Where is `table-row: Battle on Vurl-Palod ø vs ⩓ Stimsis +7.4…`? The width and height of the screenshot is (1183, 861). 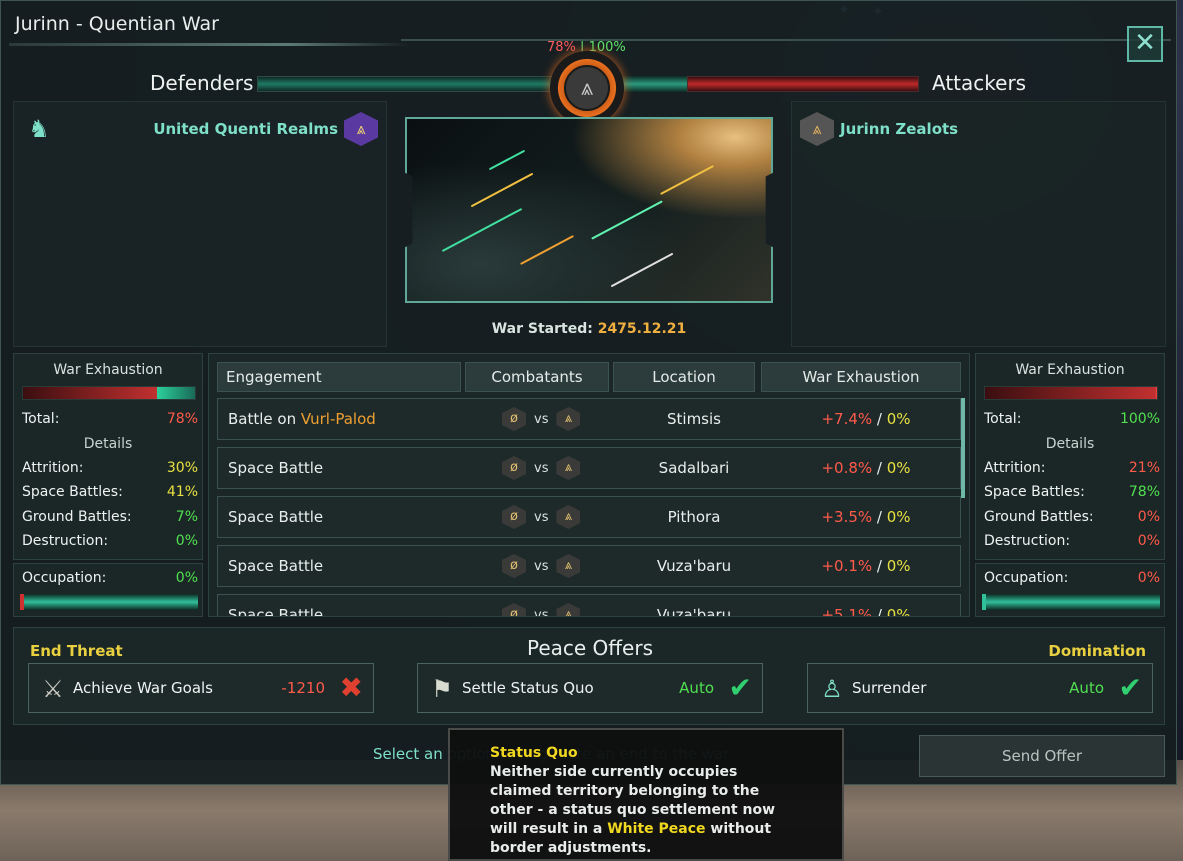 table-row: Battle on Vurl-Palod ø vs ⩓ Stimsis +7.4… is located at coordinates (589, 419).